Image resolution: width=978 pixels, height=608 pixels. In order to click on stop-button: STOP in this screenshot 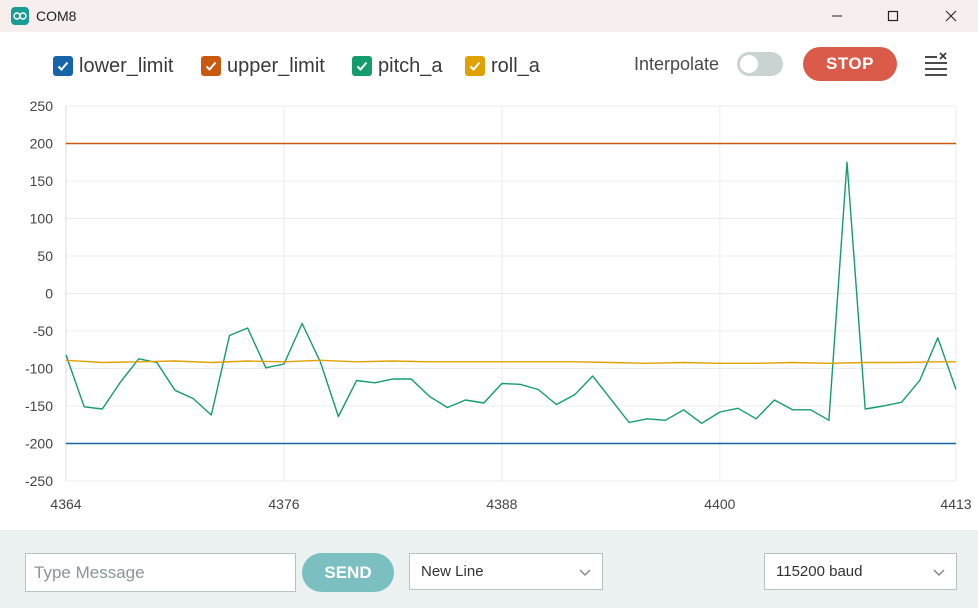, I will do `click(850, 64)`.